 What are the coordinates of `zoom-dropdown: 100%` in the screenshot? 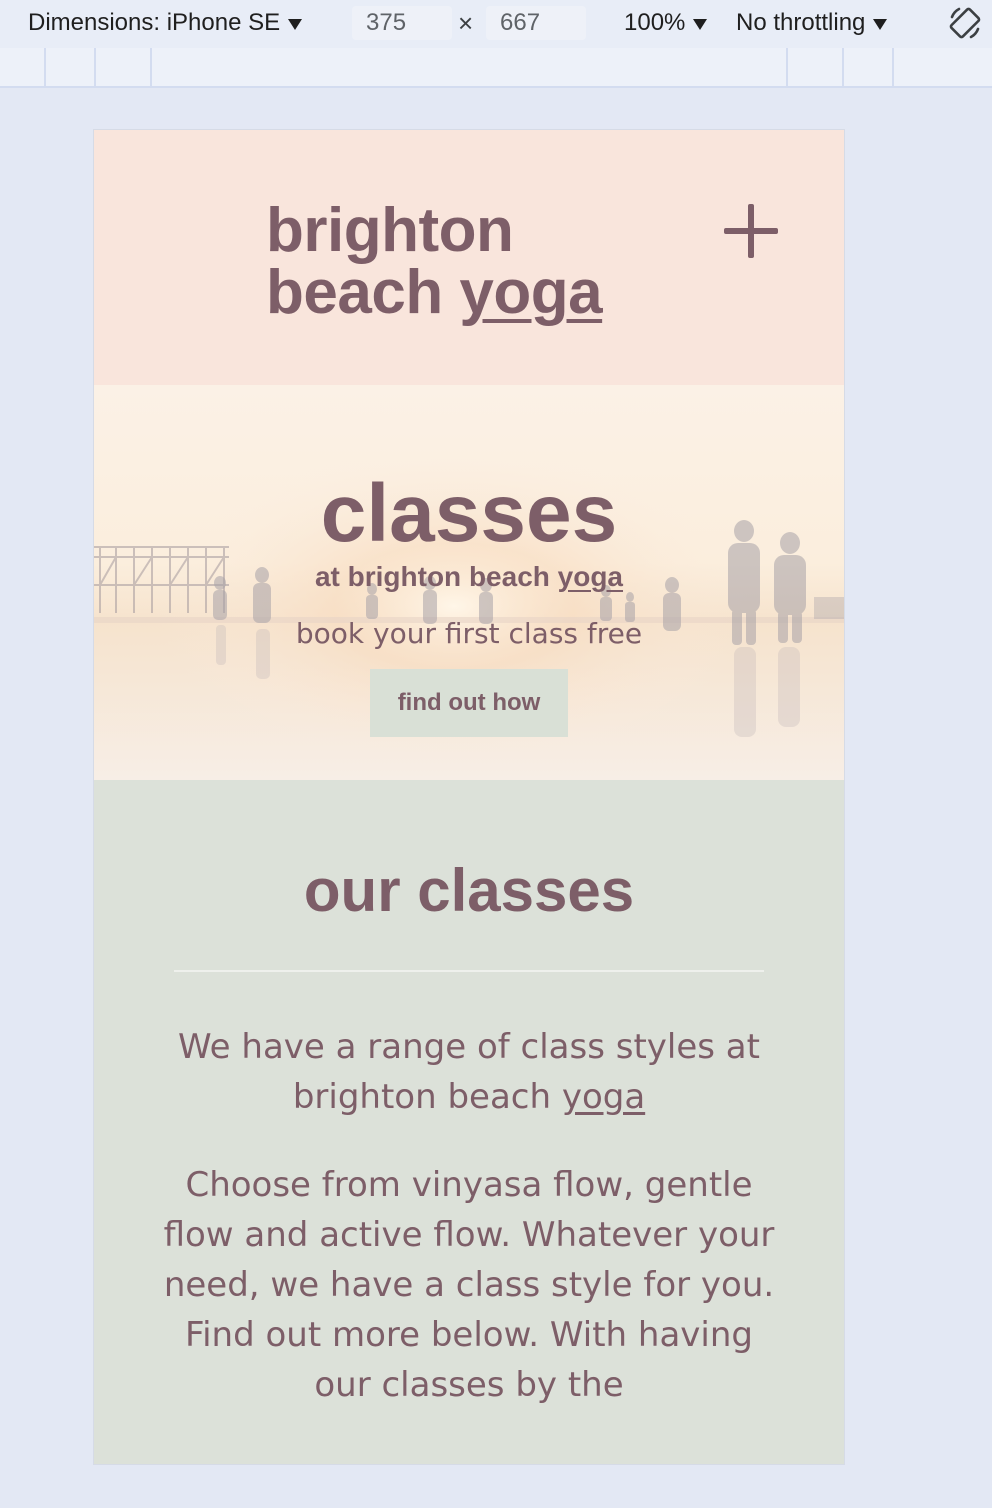 It's located at (666, 23).